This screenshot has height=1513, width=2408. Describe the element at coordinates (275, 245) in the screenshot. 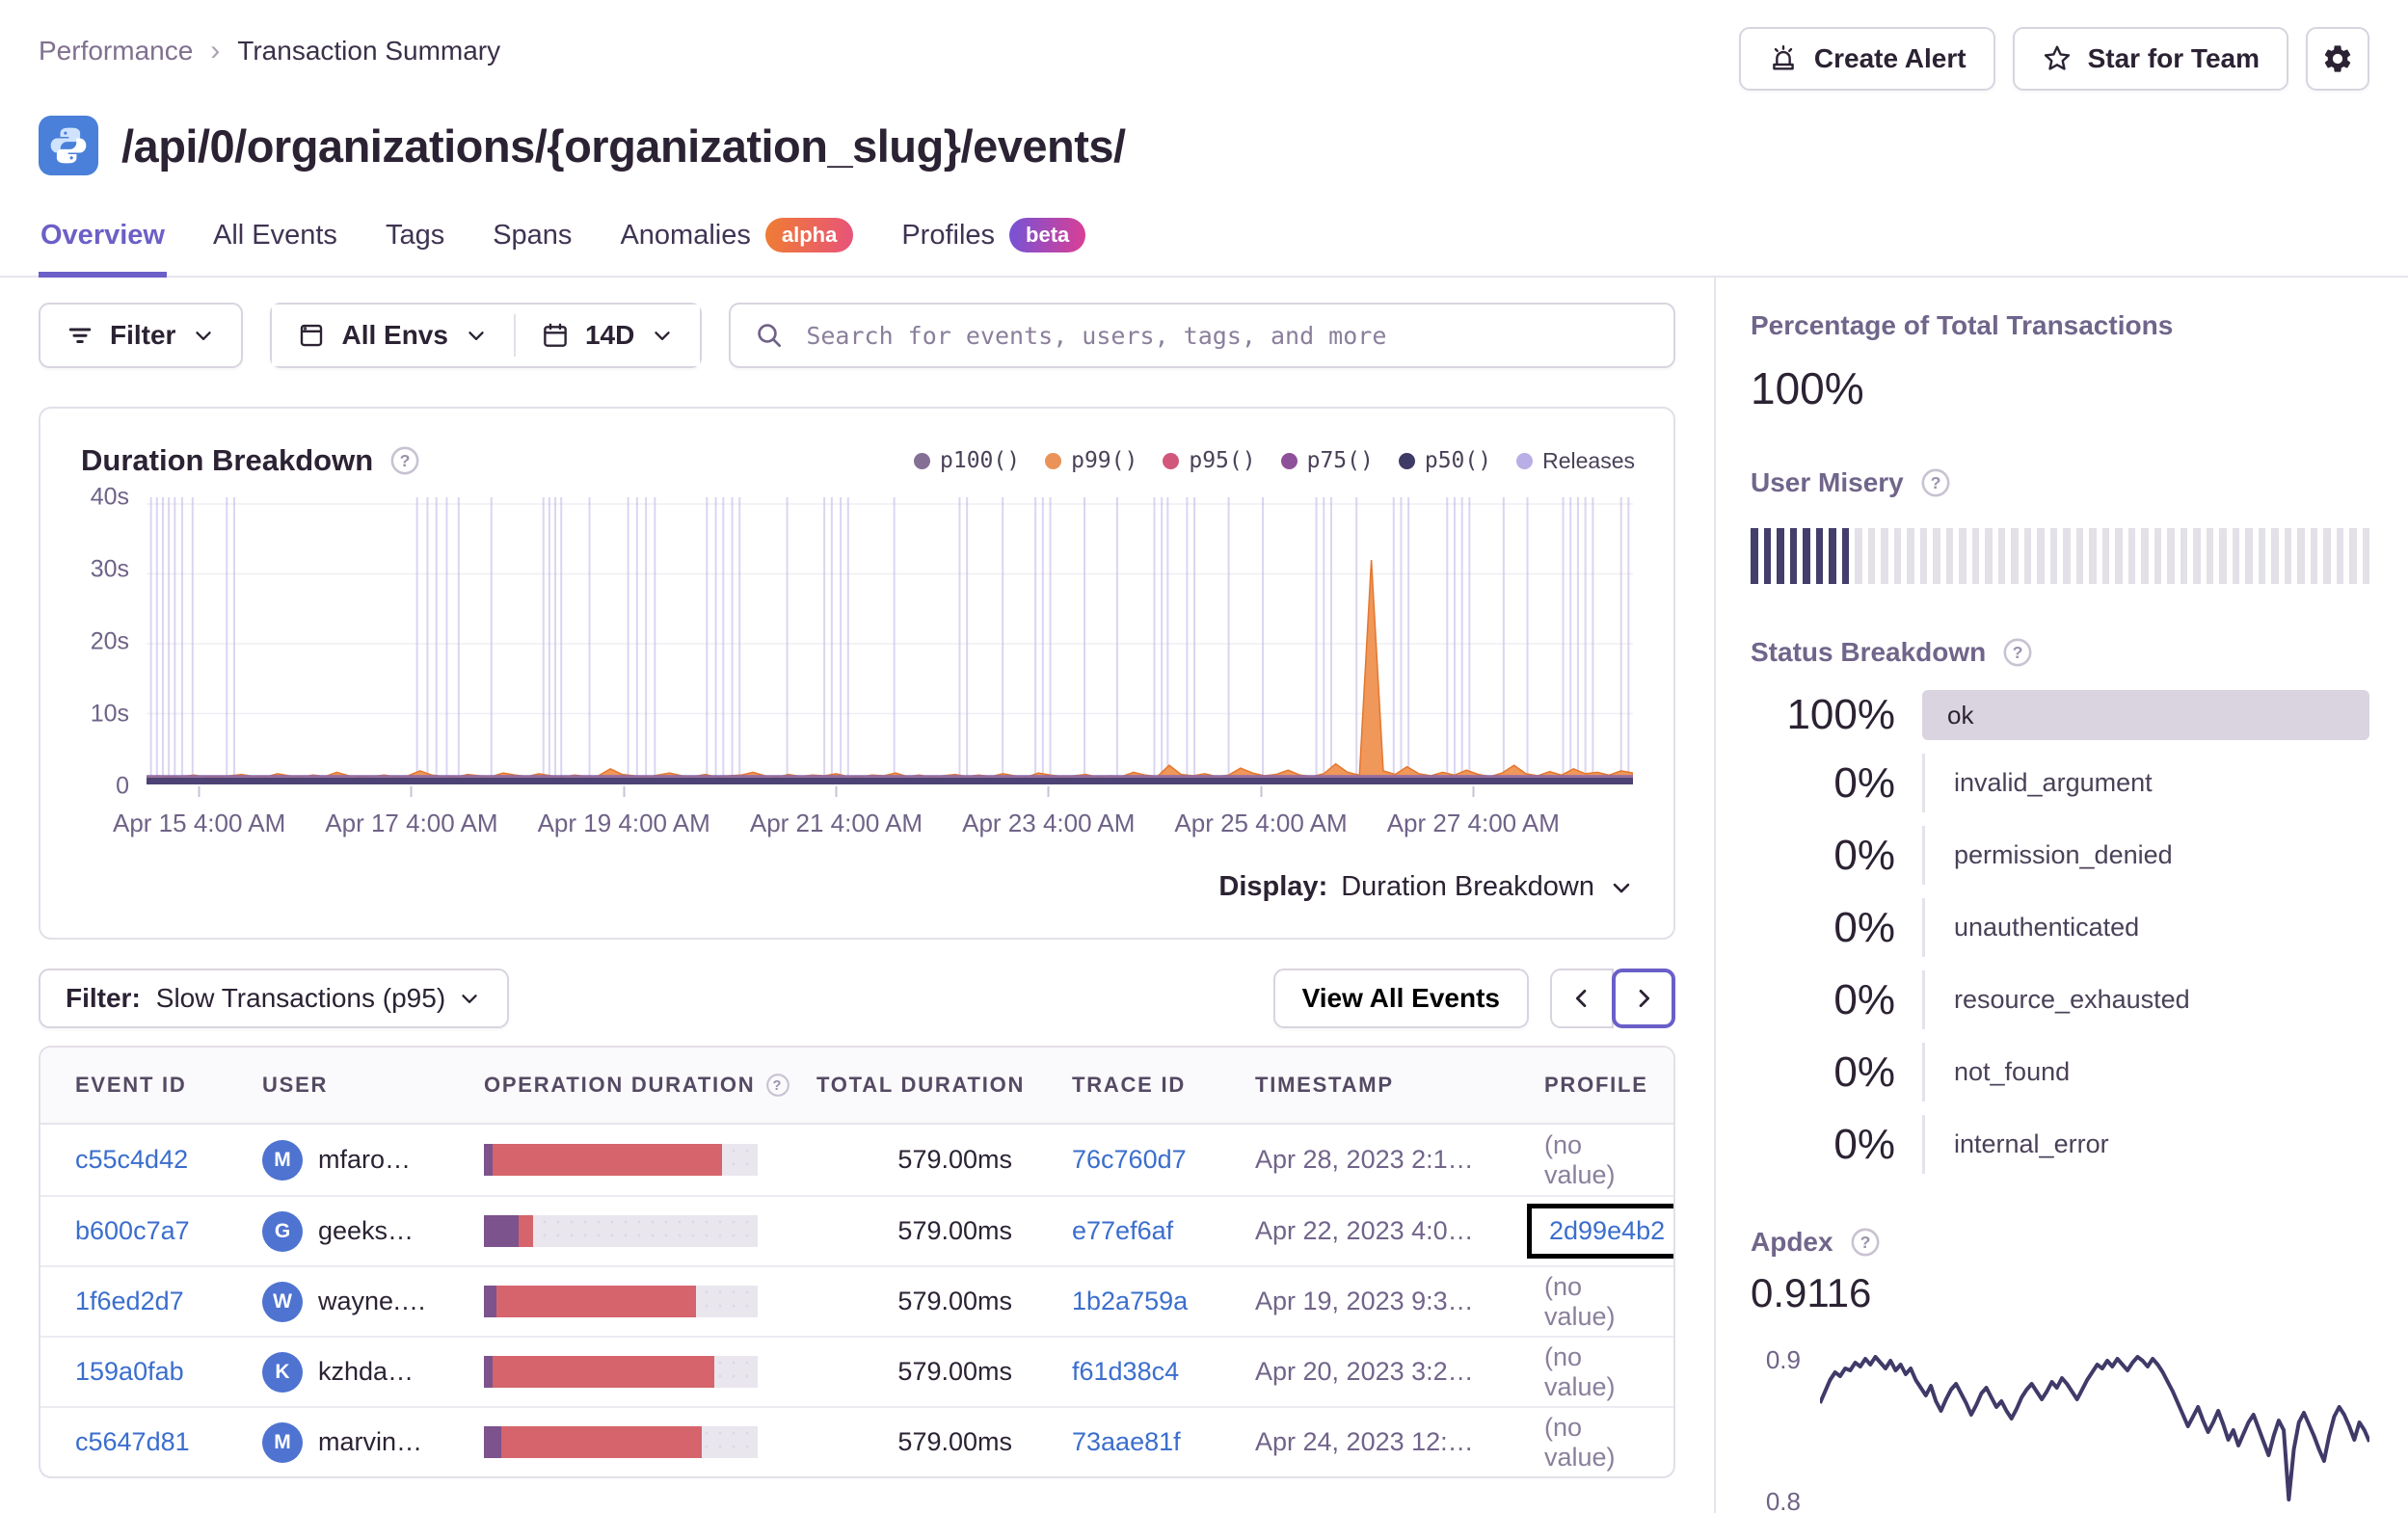

I see `tab-all-events: All Events` at that location.